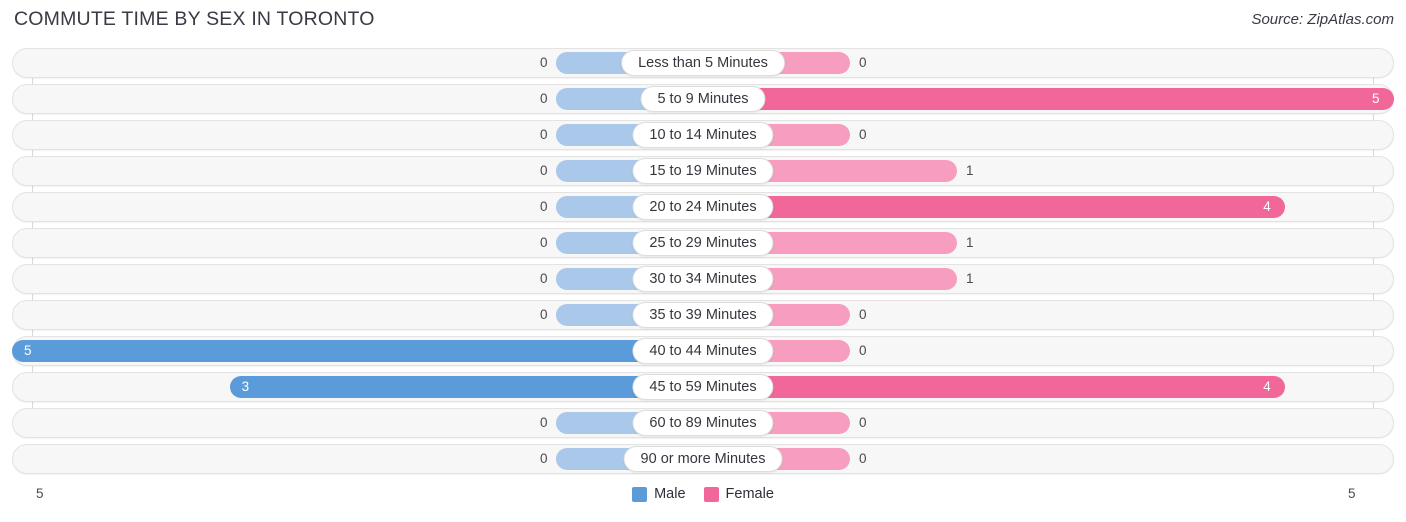 The width and height of the screenshot is (1406, 522). I want to click on bar-row: 5 0 40 to 44 Minutes, so click(703, 351).